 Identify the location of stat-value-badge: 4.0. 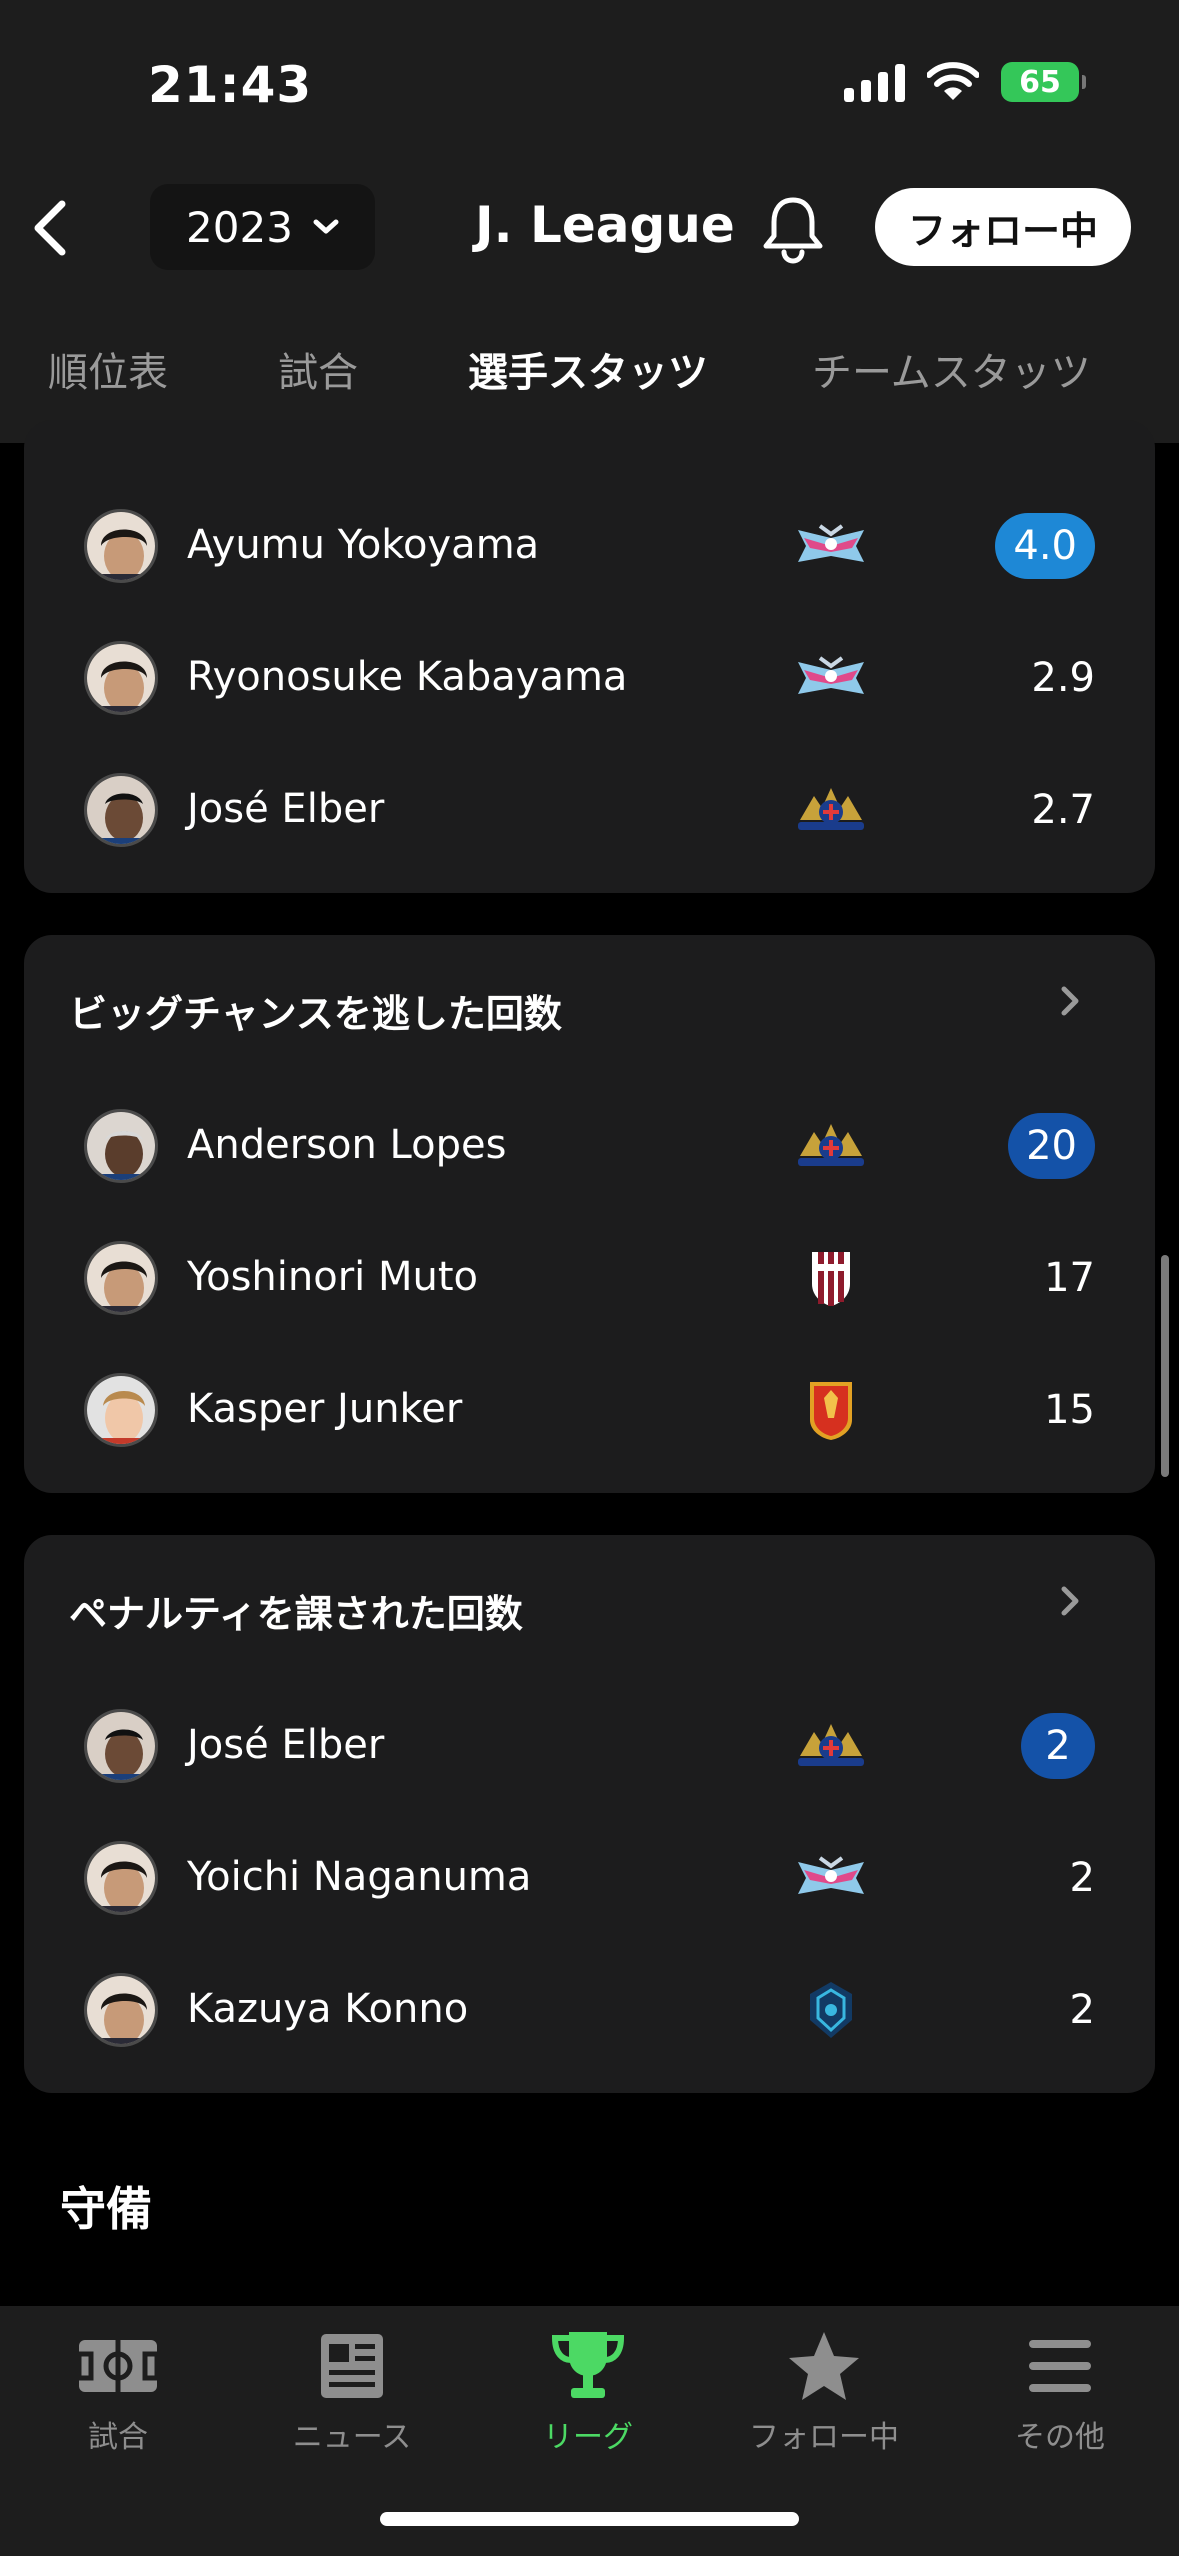
(1045, 546).